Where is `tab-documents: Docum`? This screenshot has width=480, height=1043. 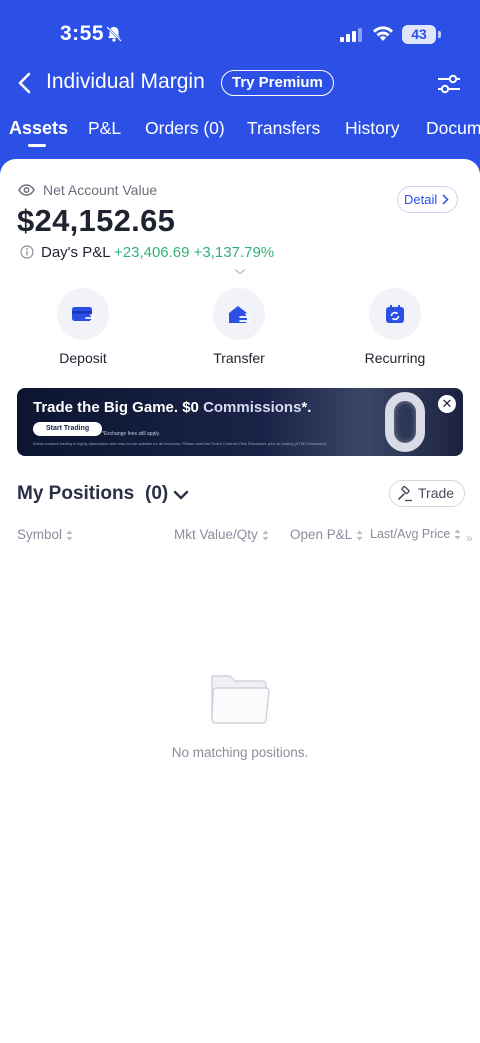 tab-documents: Docum is located at coordinates (453, 128).